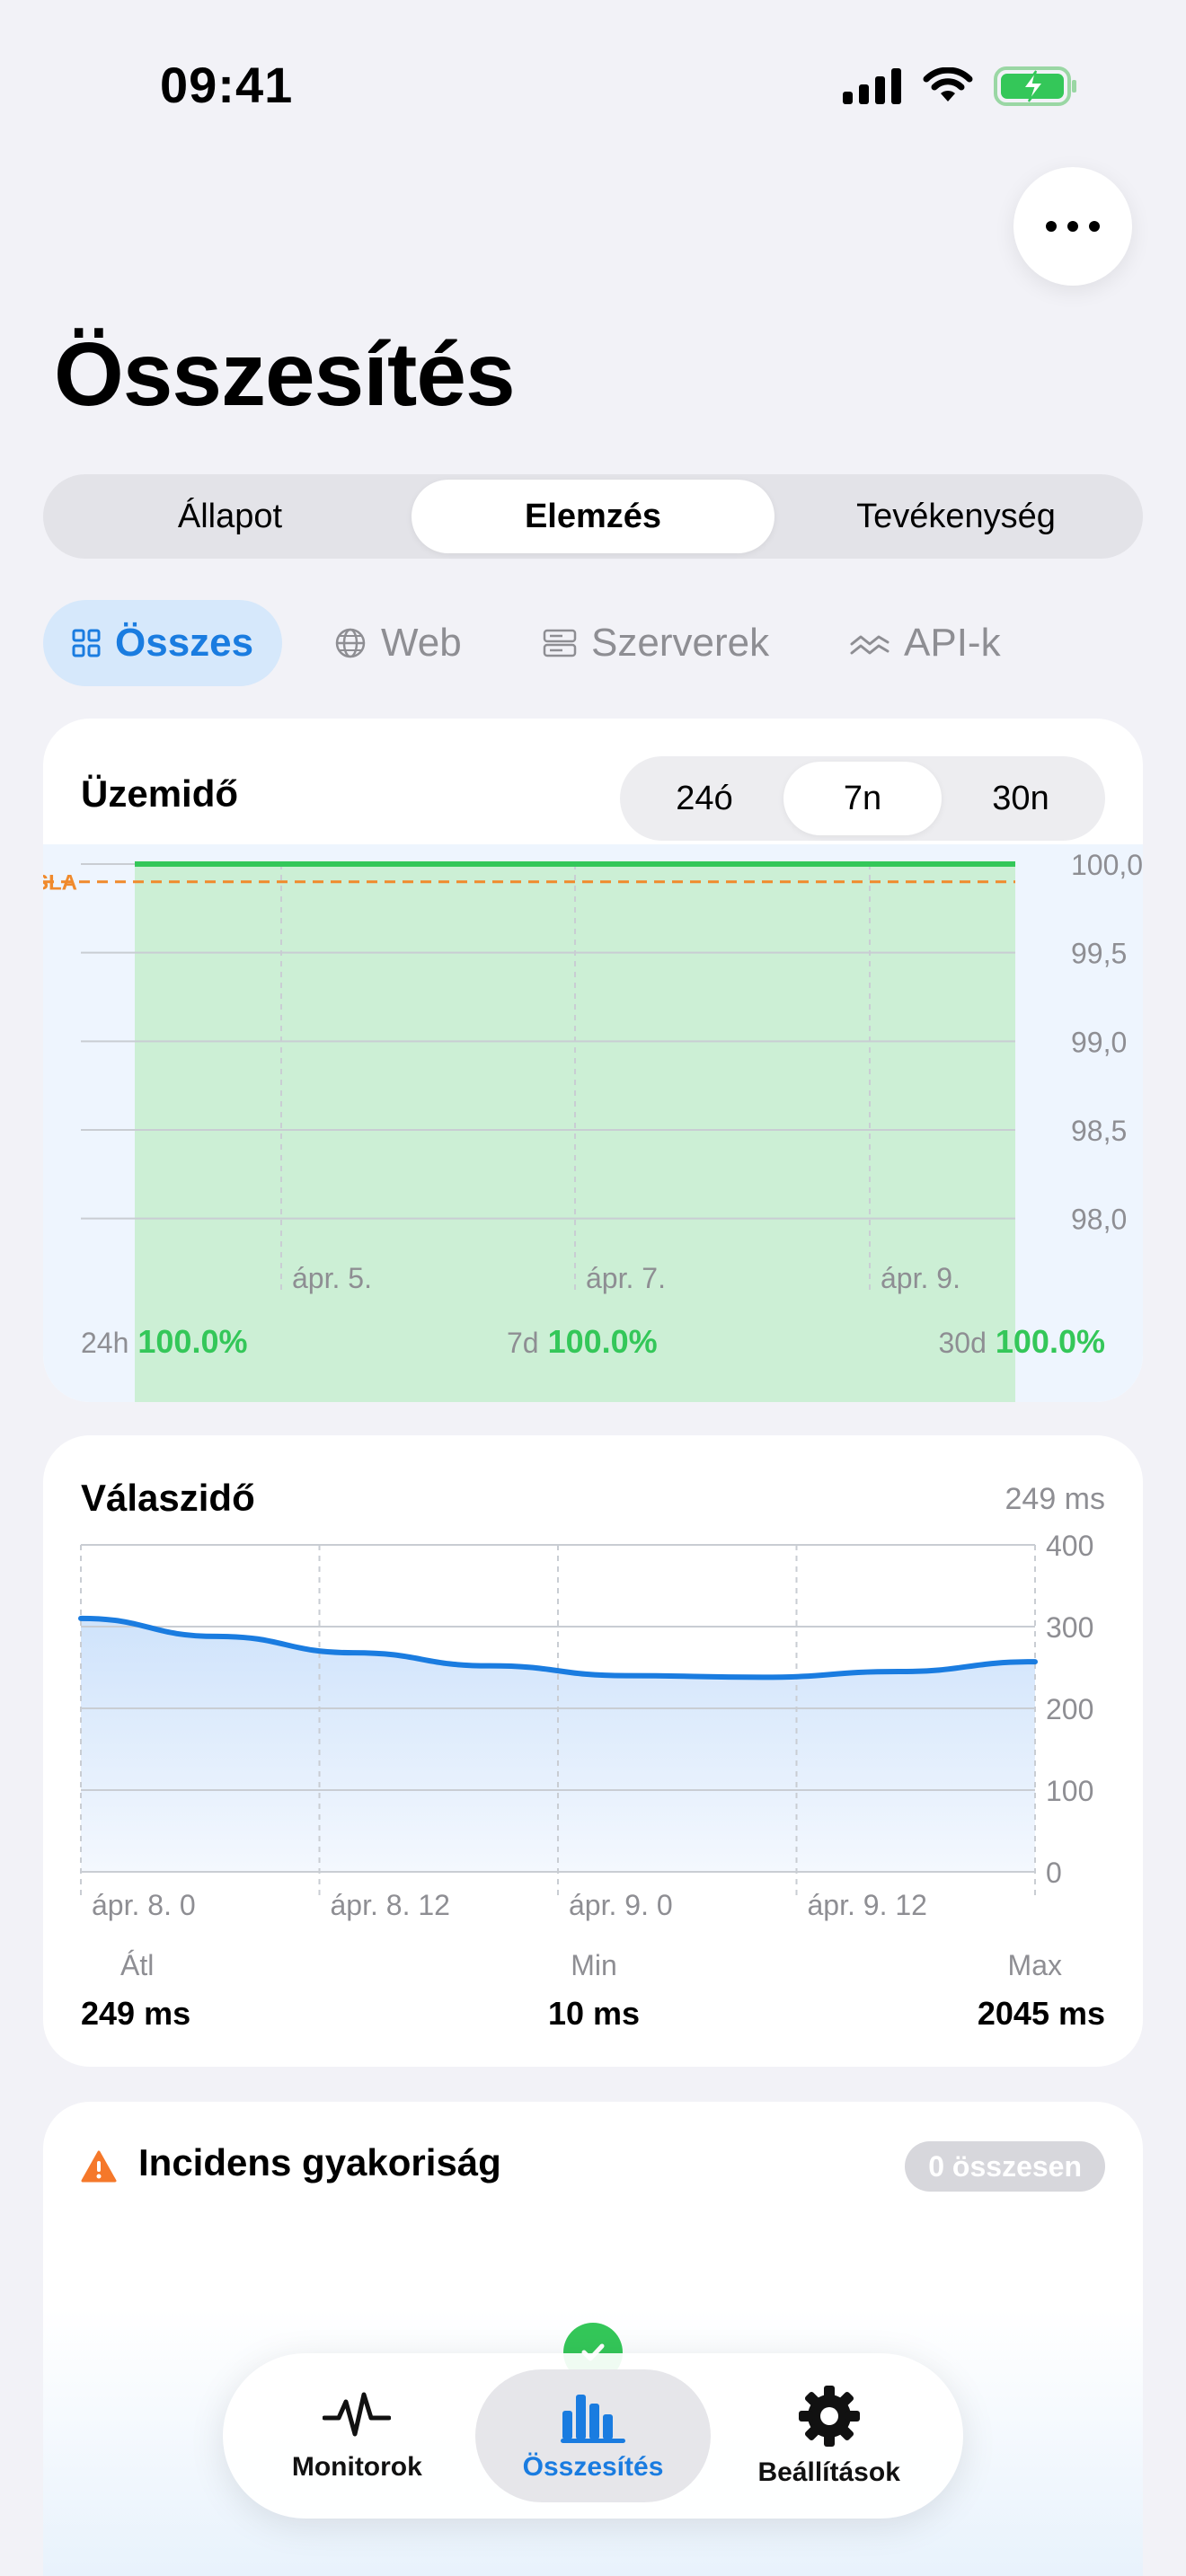 The image size is (1186, 2576). I want to click on filter-servers-label: Szerverek, so click(680, 643).